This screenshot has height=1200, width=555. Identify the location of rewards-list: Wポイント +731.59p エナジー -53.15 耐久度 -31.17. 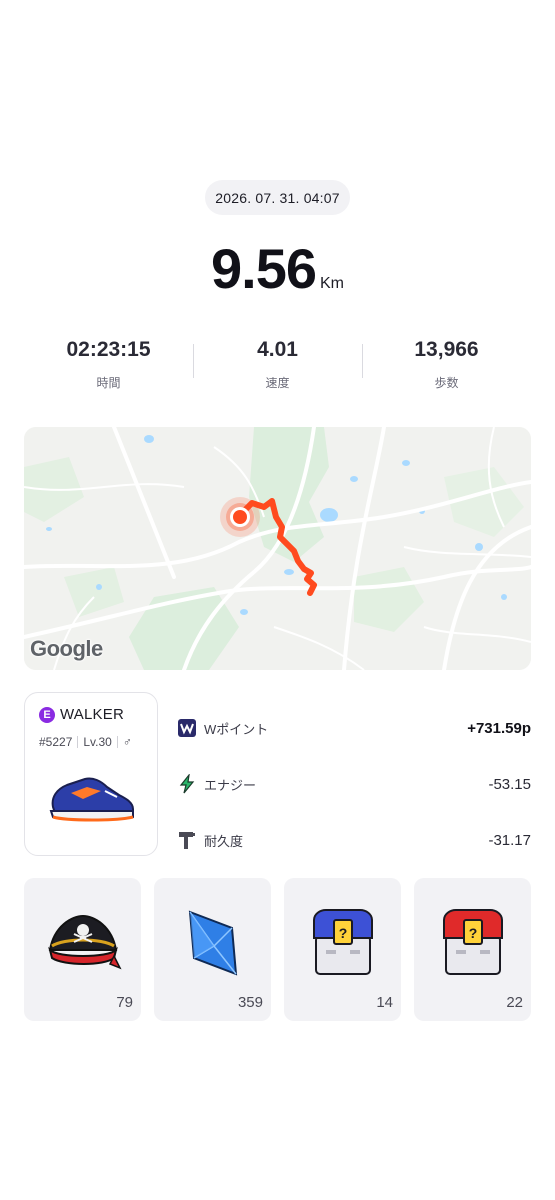
(353, 784).